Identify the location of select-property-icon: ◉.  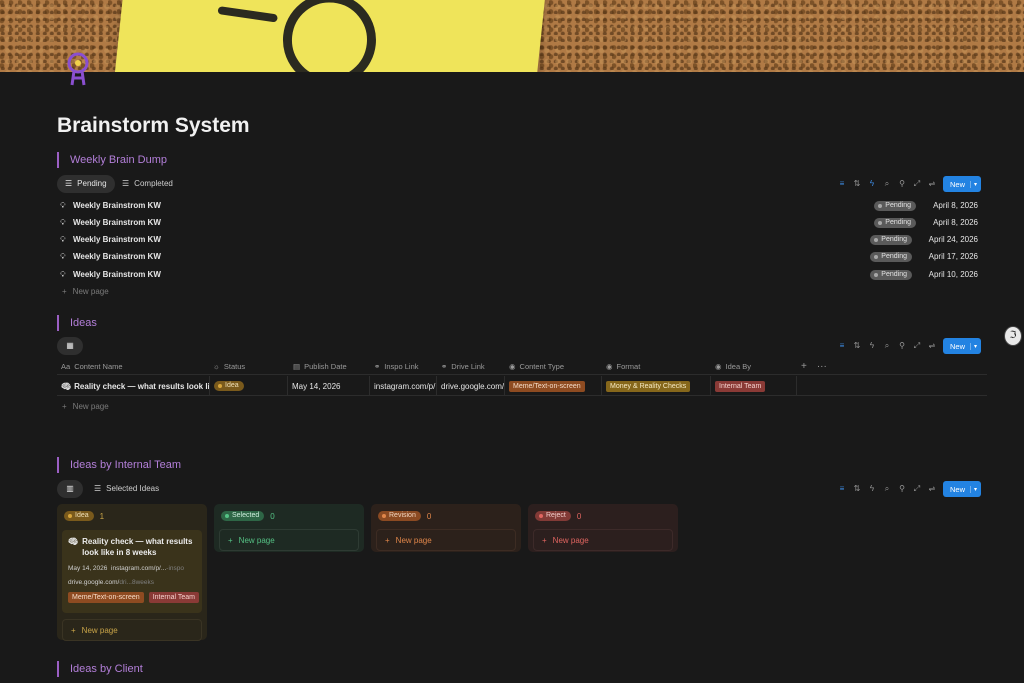
(609, 366).